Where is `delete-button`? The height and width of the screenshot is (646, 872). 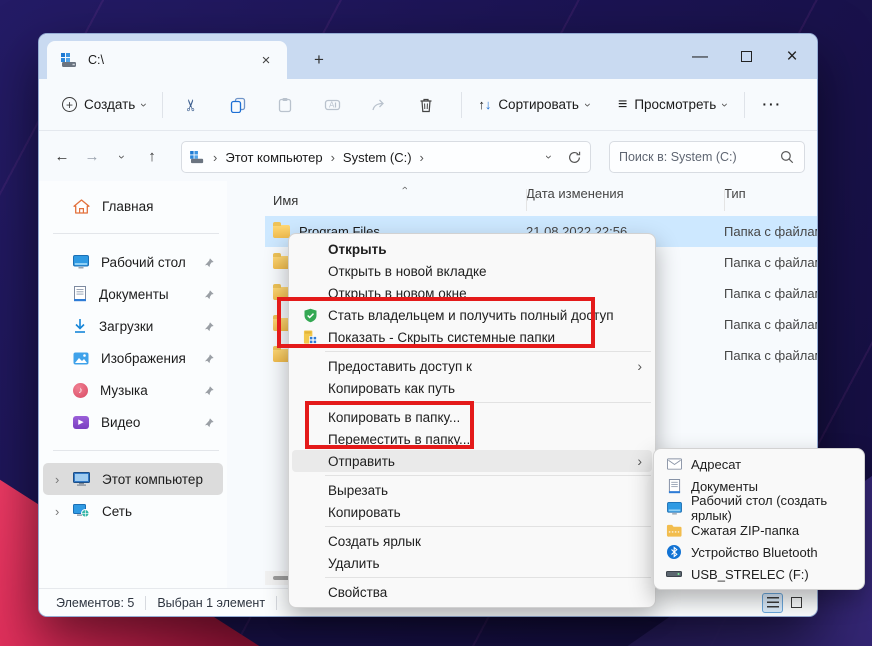 delete-button is located at coordinates (426, 105).